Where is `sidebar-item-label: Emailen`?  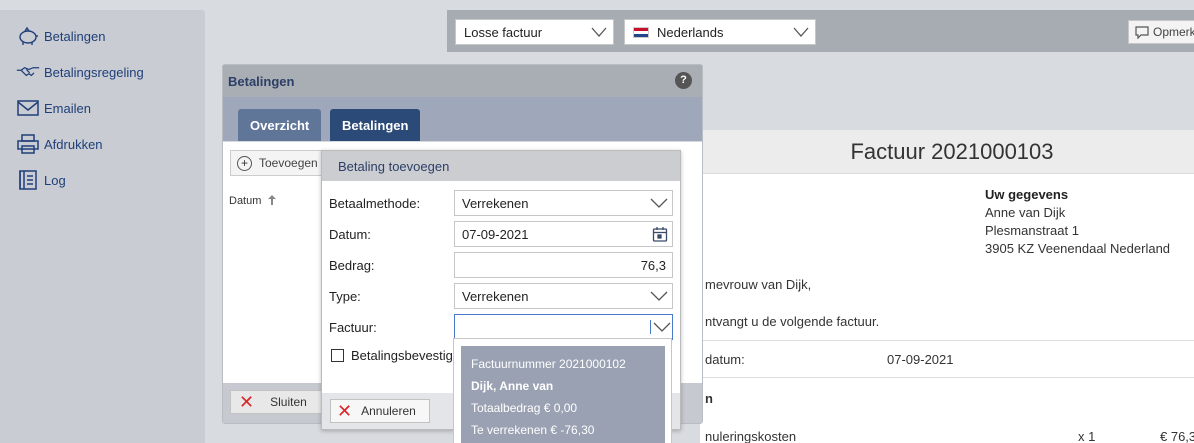 sidebar-item-label: Emailen is located at coordinates (67, 108).